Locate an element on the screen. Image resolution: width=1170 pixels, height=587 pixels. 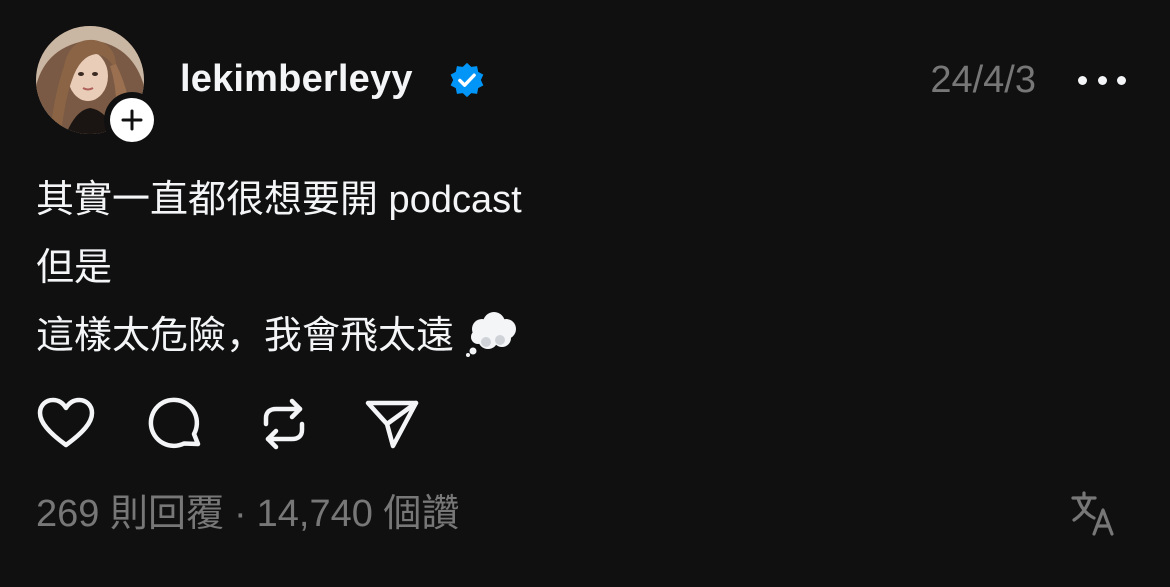
post-timestamp: 24/4/3 is located at coordinates (983, 80).